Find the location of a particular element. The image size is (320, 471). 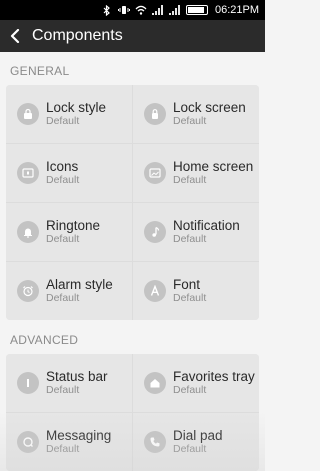

tile-label: Font is located at coordinates (187, 284).